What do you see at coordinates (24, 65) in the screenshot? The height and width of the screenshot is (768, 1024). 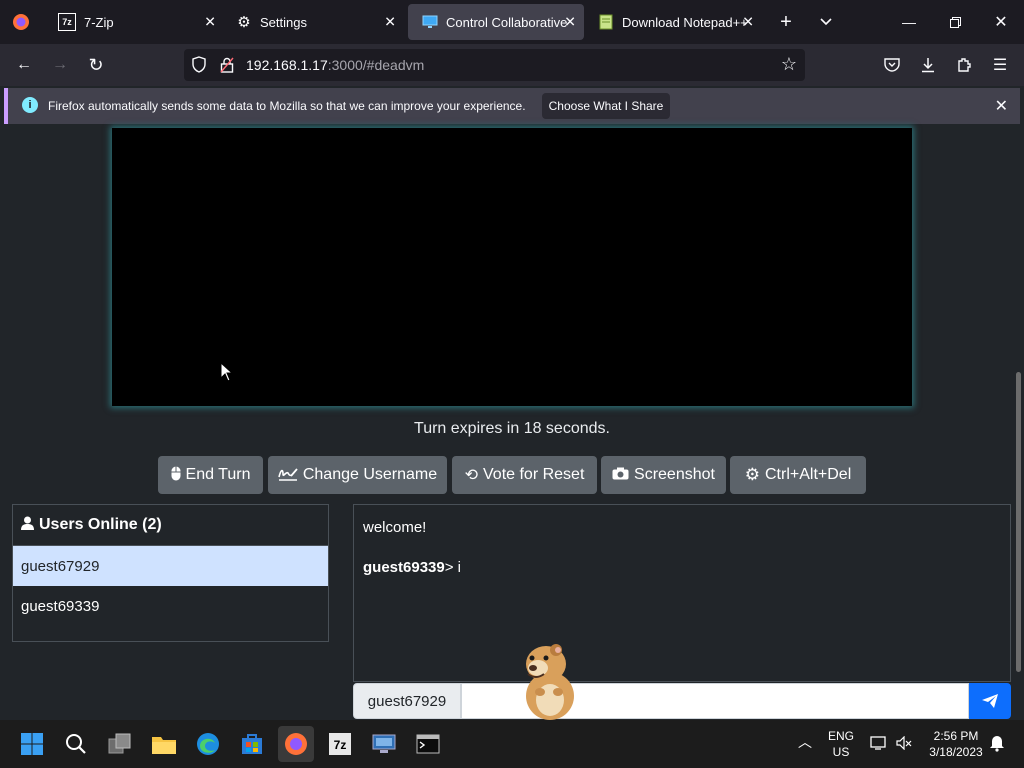 I see `back-icon: ←` at bounding box center [24, 65].